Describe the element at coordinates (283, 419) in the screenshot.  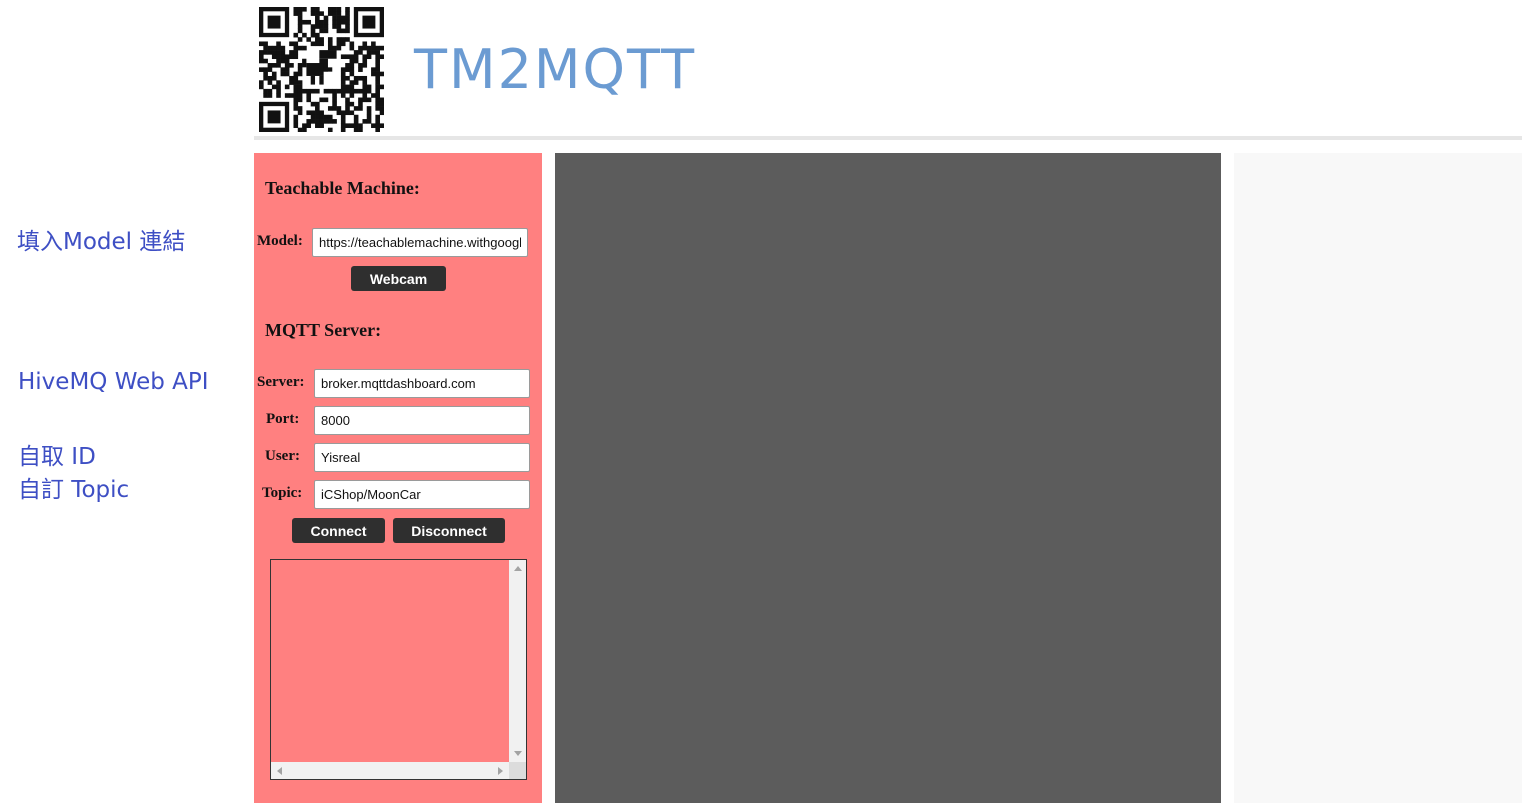
I see `port-label: Port:` at that location.